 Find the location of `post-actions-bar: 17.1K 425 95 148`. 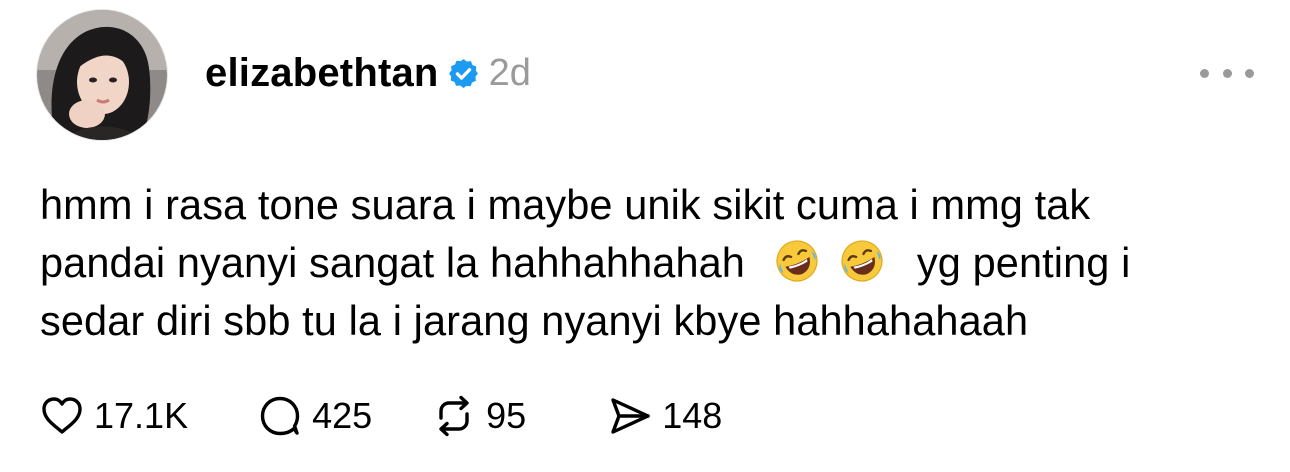

post-actions-bar: 17.1K 425 95 148 is located at coordinates (381, 416).